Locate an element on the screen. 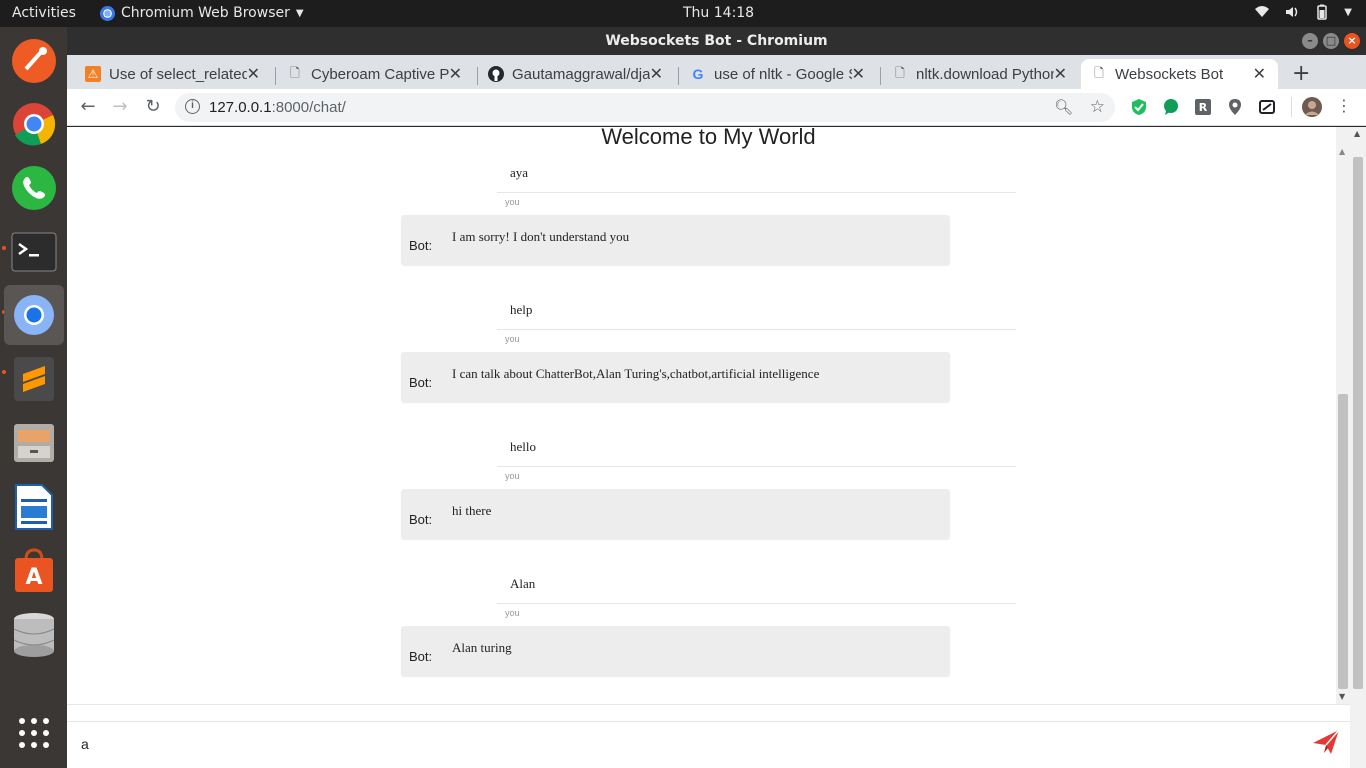 This screenshot has height=768, width=1366. message-text: Alan turing is located at coordinates (482, 647).